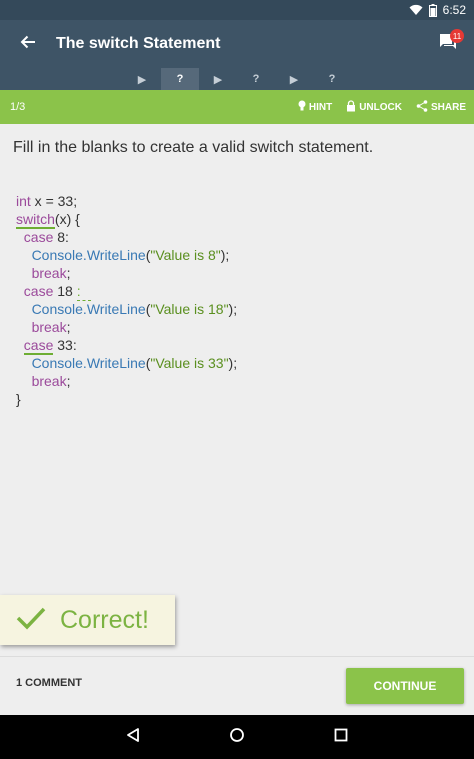 The height and width of the screenshot is (759, 474). Describe the element at coordinates (134, 363) in the screenshot. I see `code-line: Console.WriteLine("Value is 33");` at that location.